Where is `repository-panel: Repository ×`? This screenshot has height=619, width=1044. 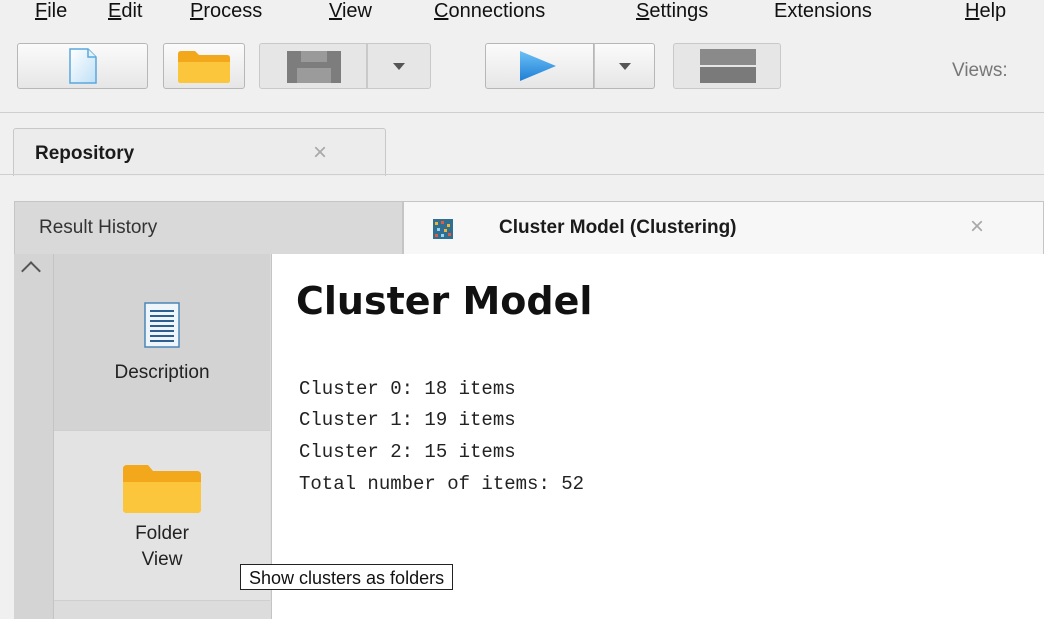 repository-panel: Repository × is located at coordinates (522, 144).